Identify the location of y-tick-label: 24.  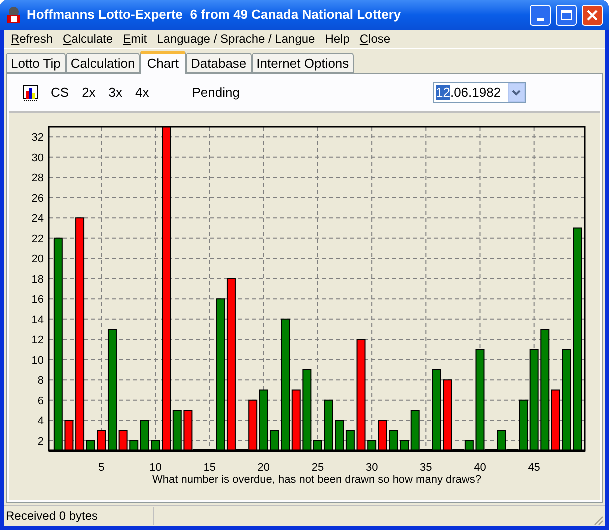
(38, 219).